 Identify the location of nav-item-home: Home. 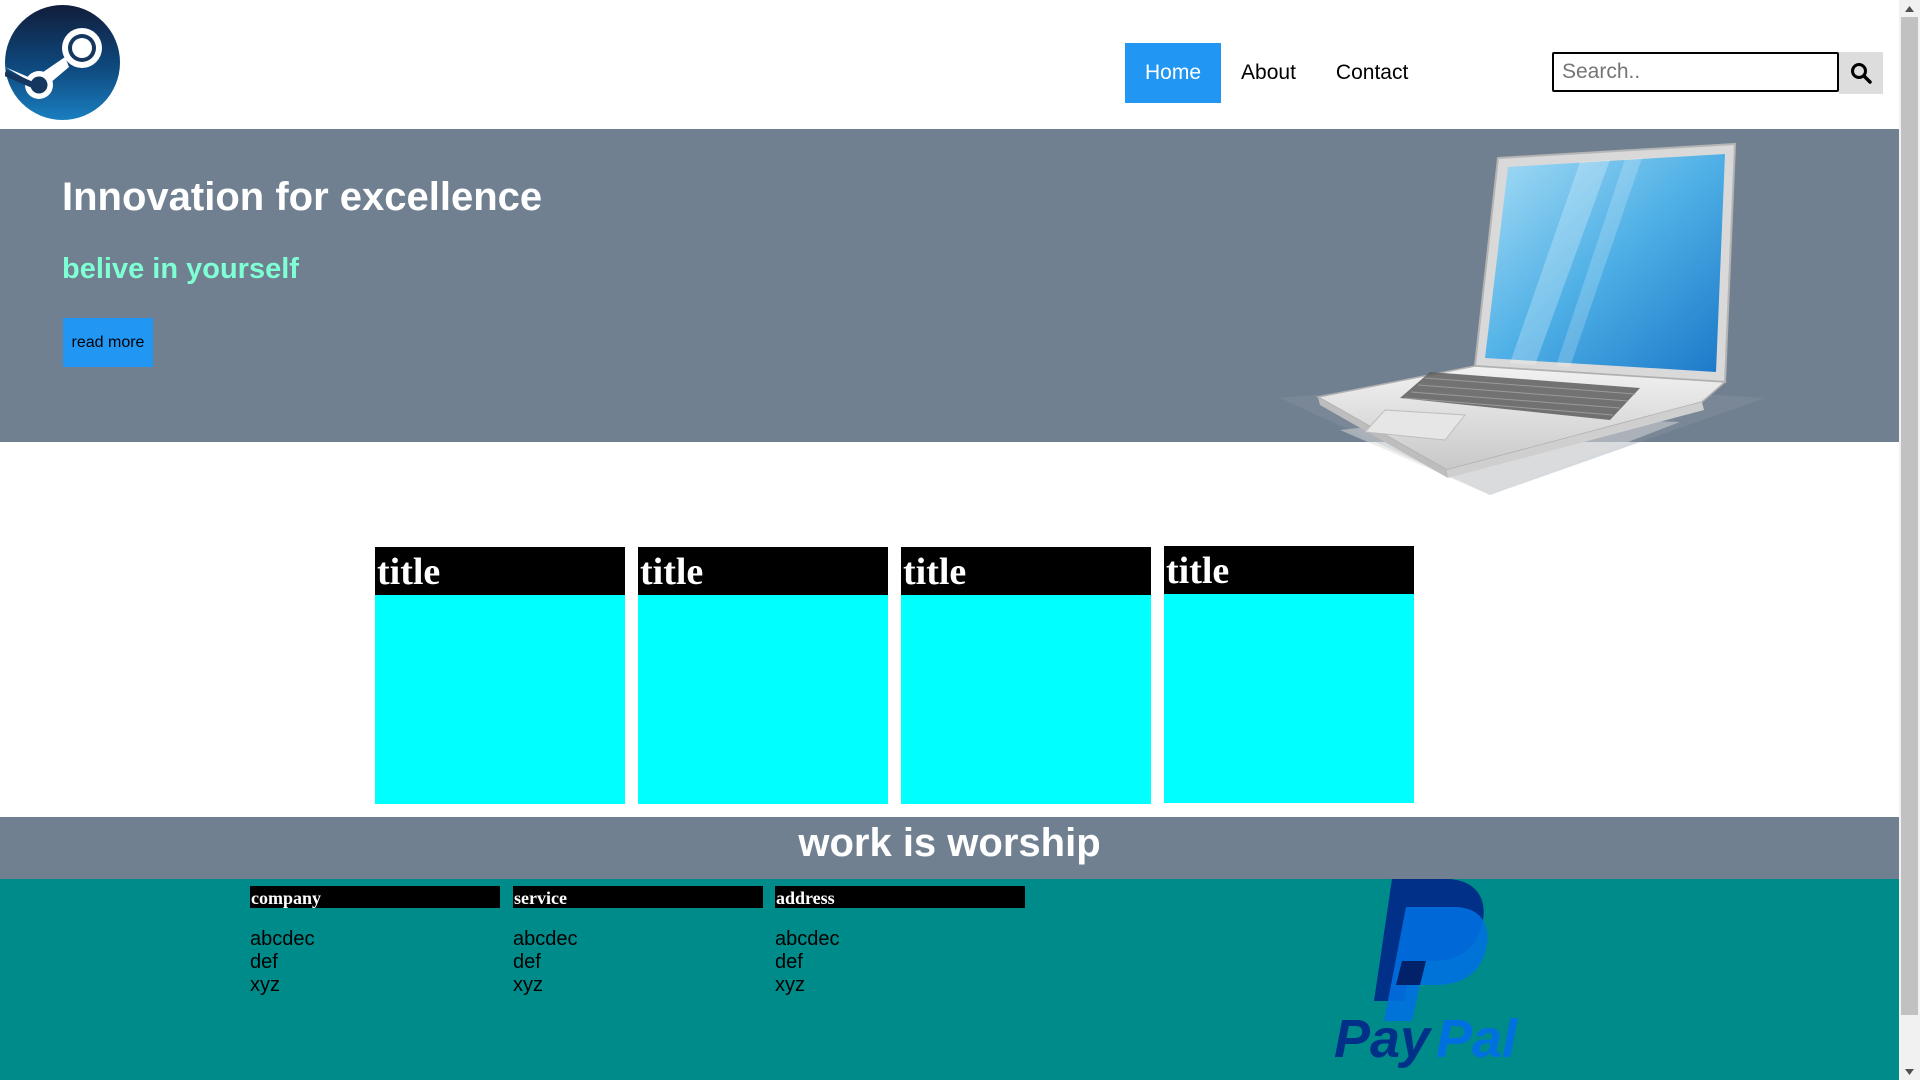
(1173, 73).